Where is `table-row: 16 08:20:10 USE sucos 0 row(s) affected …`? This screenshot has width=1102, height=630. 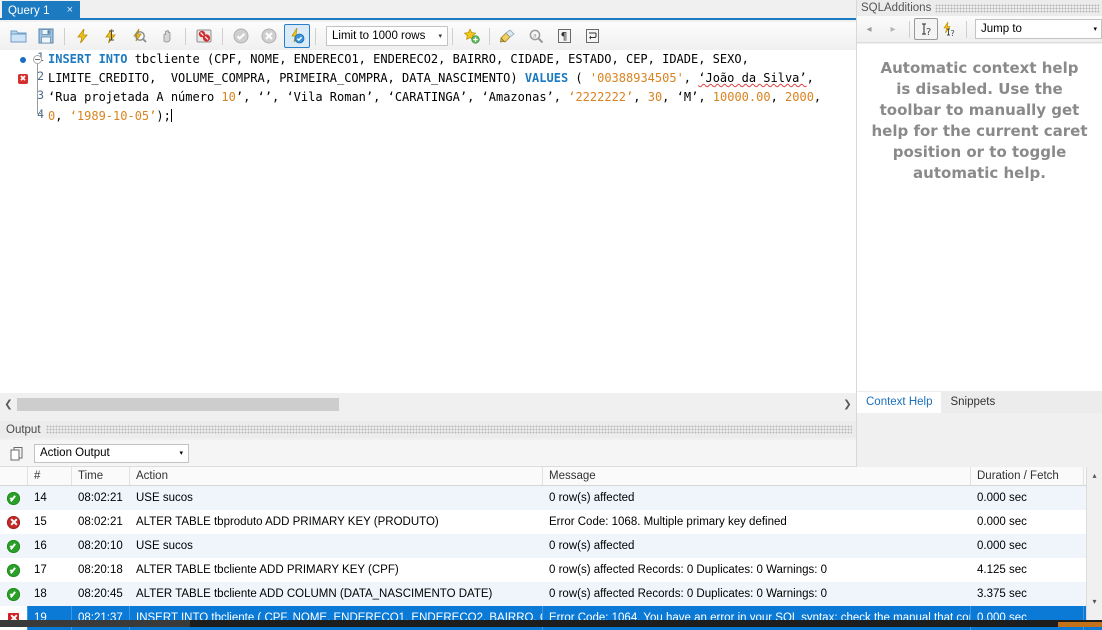 table-row: 16 08:20:10 USE sucos 0 row(s) affected … is located at coordinates (551, 546).